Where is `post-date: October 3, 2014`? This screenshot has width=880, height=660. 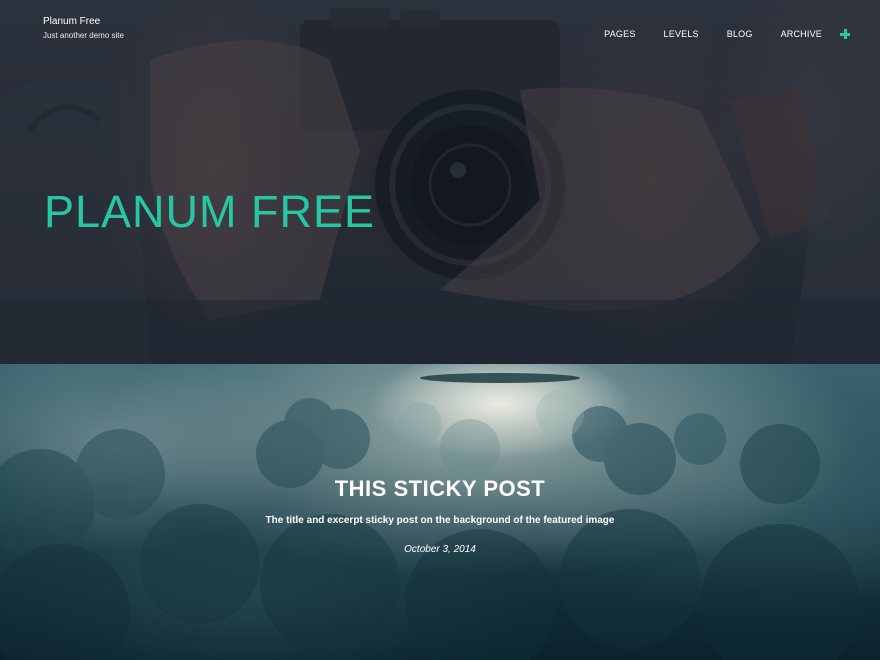 post-date: October 3, 2014 is located at coordinates (440, 549).